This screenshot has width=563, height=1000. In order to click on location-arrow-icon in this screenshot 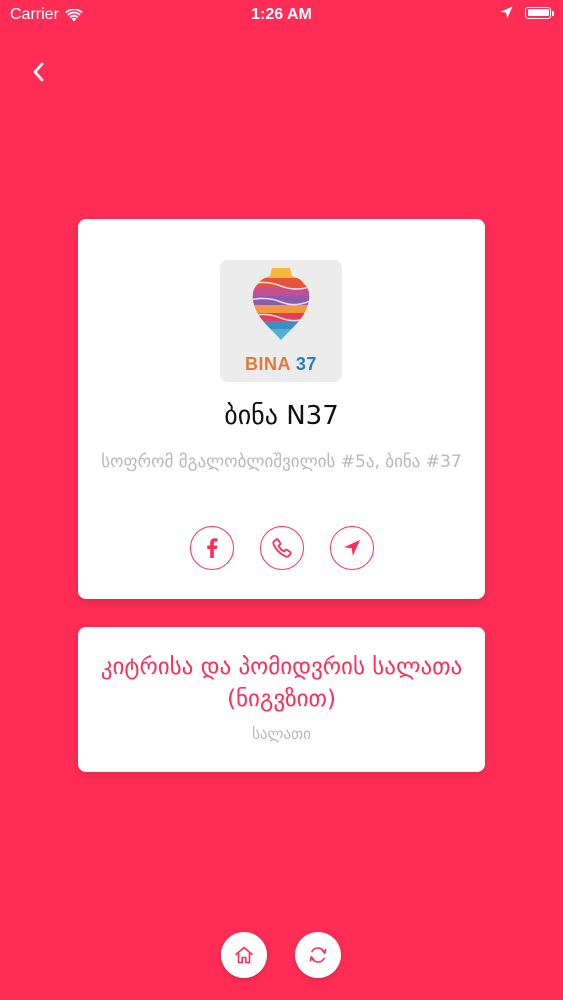, I will do `click(351, 548)`.